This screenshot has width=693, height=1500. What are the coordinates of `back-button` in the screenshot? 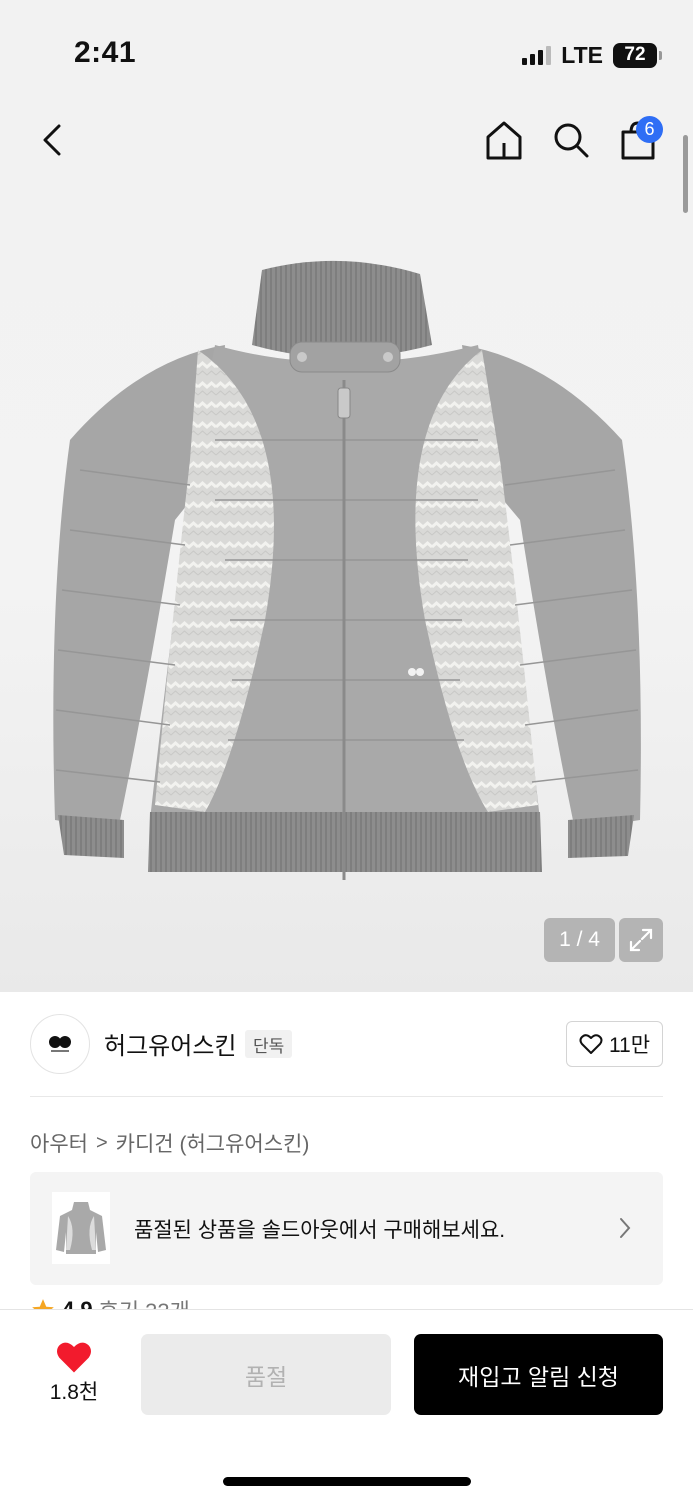 It's located at (52, 140).